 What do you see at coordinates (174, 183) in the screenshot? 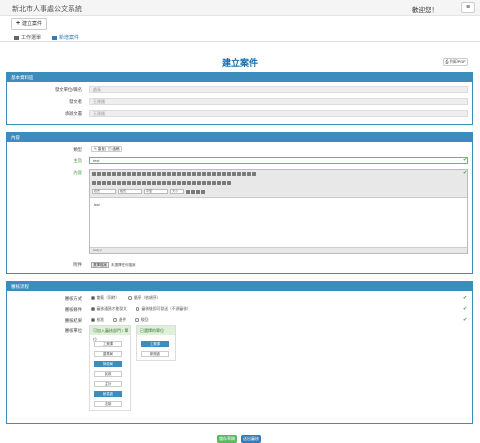
I see `align-justify-icon` at bounding box center [174, 183].